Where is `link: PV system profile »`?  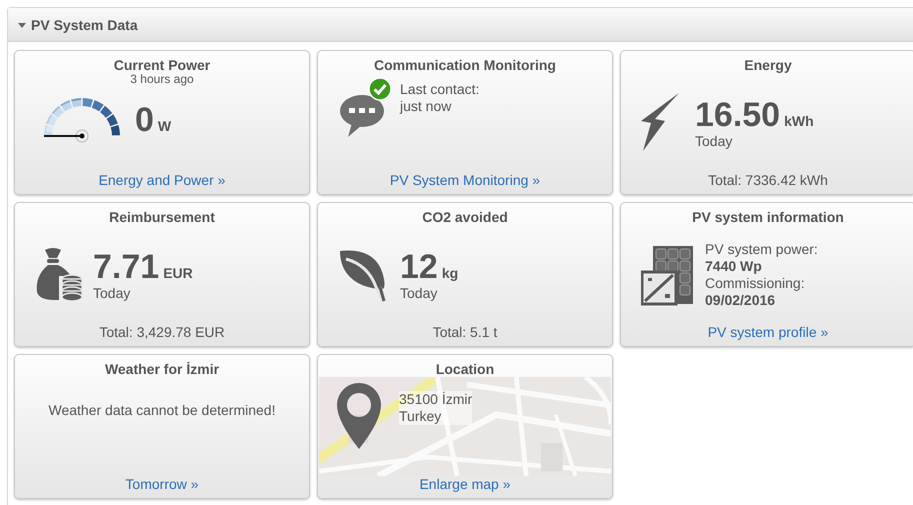
link: PV system profile » is located at coordinates (768, 335).